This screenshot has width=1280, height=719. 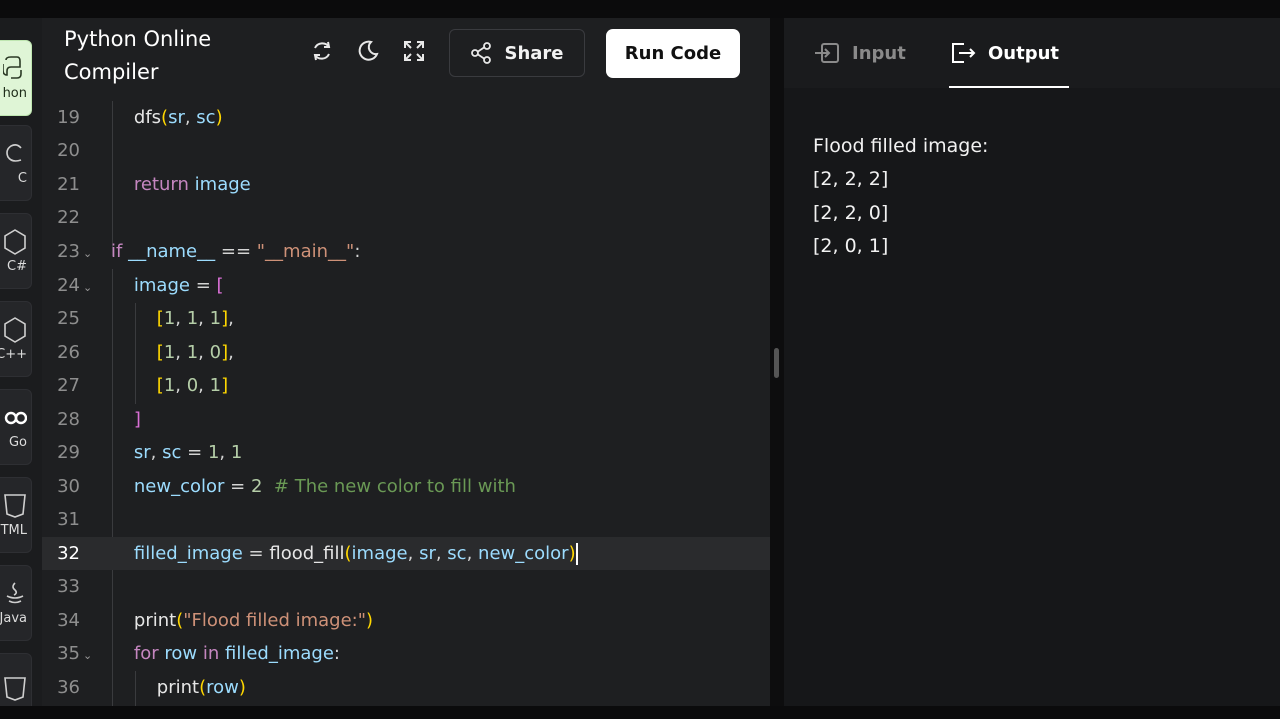 I want to click on code-line-26: 26 [1, 1, 0],, so click(x=406, y=352).